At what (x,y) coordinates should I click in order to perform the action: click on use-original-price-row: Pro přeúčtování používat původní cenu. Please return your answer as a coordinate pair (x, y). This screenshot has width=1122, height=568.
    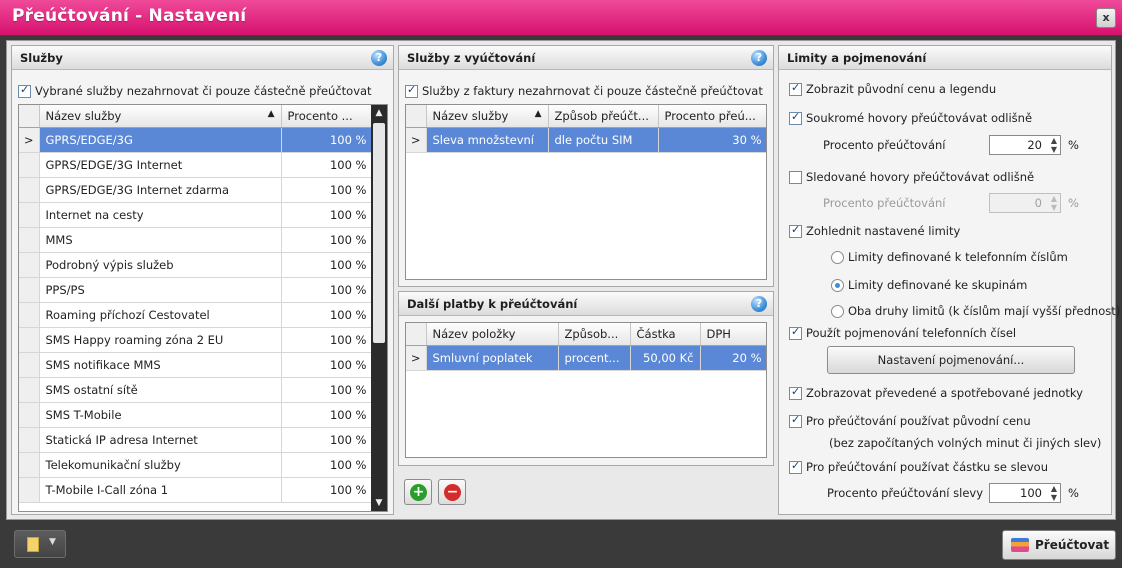
    Looking at the image, I should click on (910, 421).